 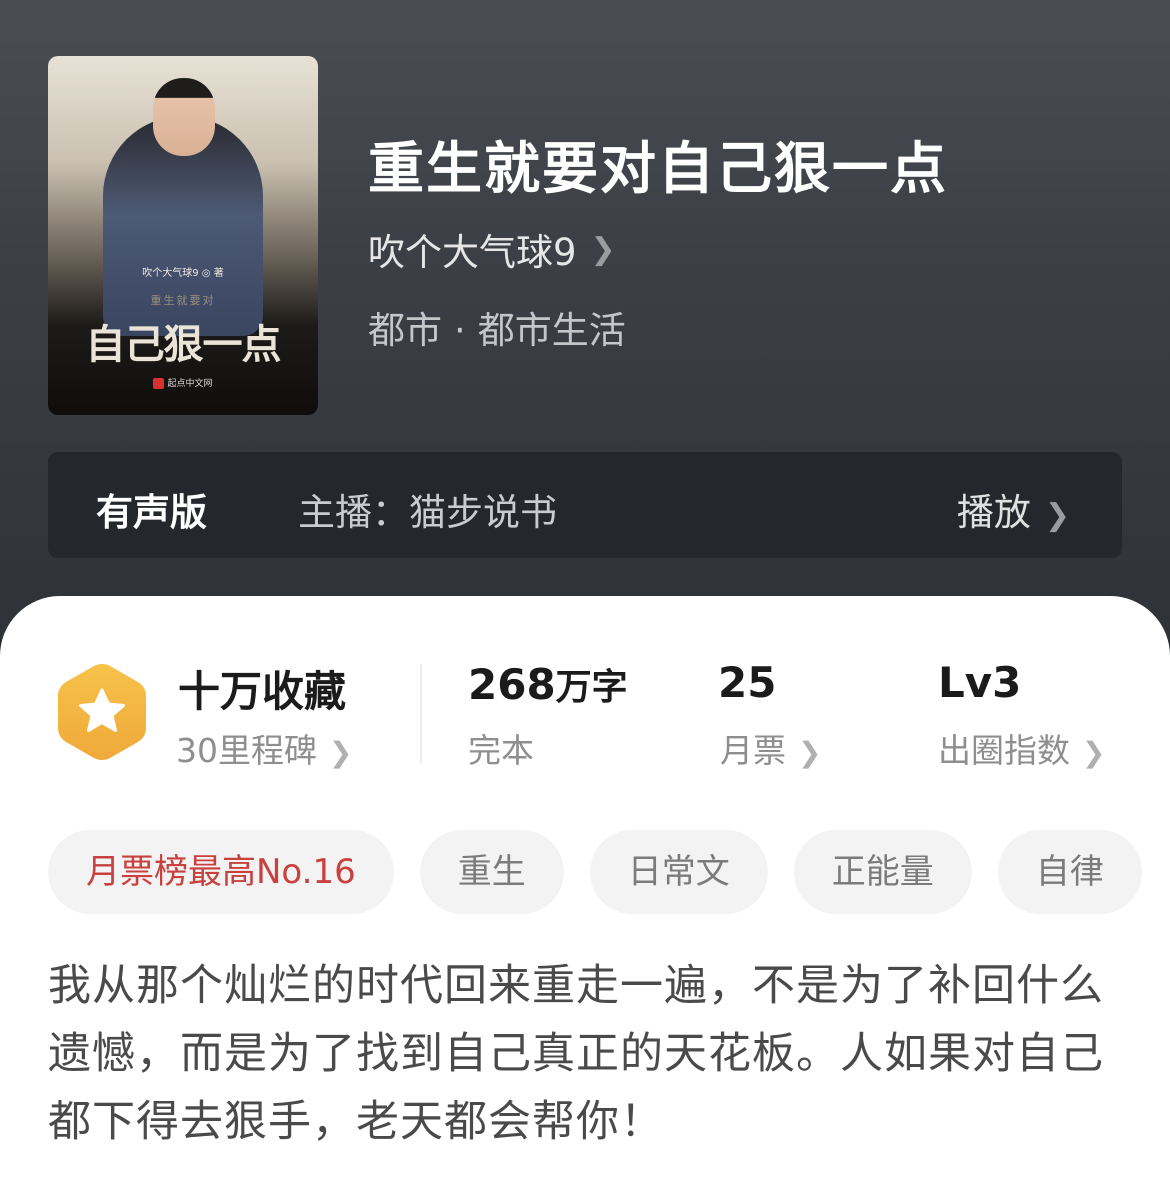 What do you see at coordinates (1069, 872) in the screenshot?
I see `tag-item: 自律` at bounding box center [1069, 872].